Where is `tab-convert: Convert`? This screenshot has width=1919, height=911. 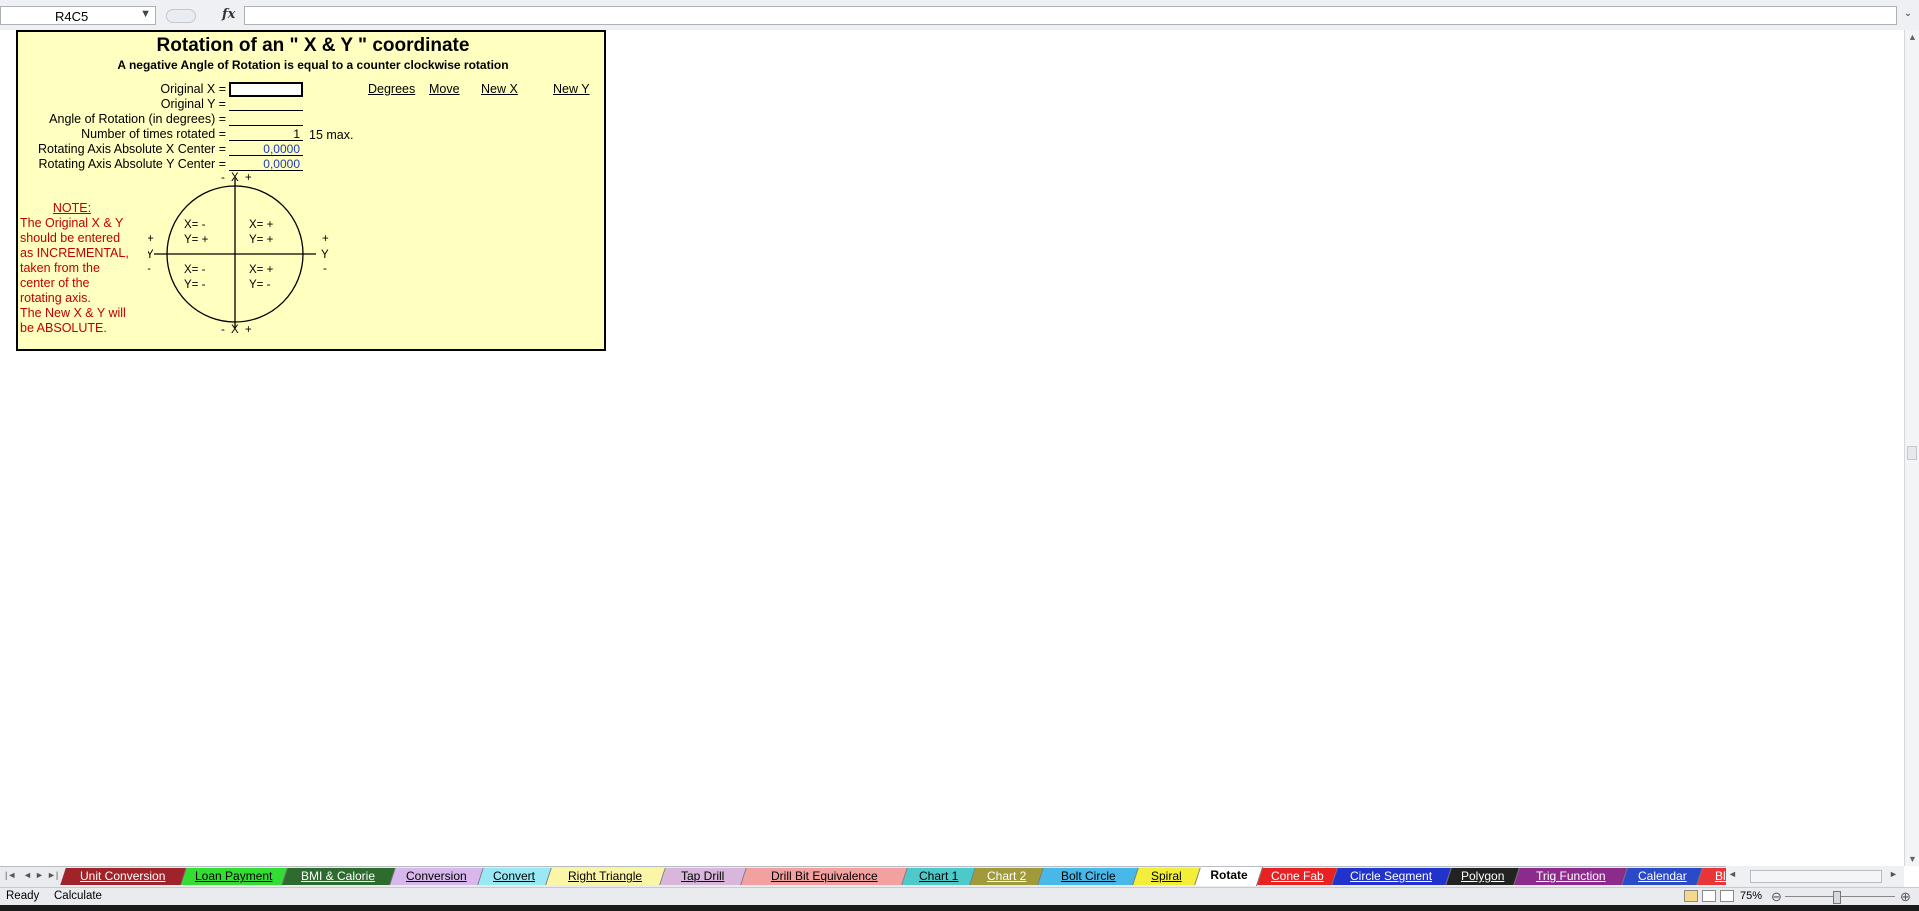 tab-convert: Convert is located at coordinates (515, 876).